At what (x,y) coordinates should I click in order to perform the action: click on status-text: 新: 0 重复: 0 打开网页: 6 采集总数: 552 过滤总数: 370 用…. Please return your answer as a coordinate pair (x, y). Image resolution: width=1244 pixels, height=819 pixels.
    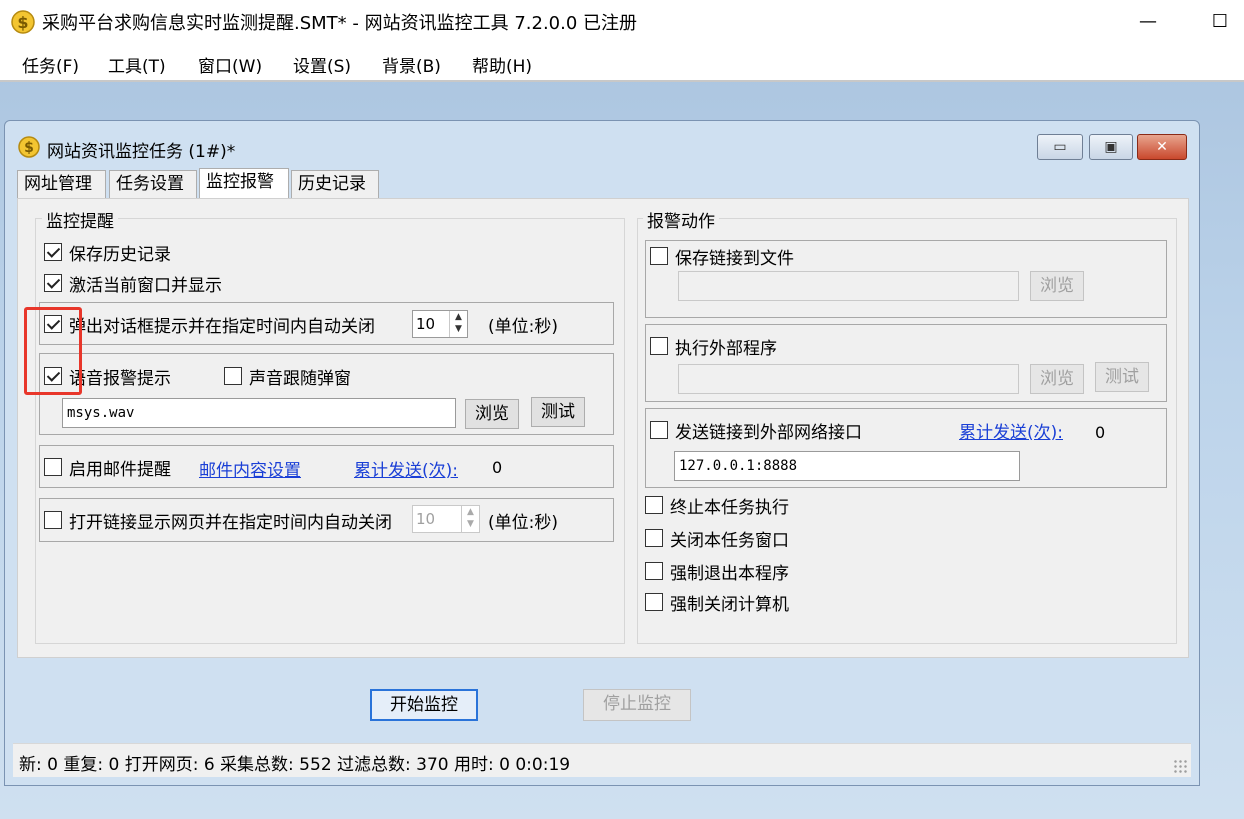
    Looking at the image, I should click on (295, 765).